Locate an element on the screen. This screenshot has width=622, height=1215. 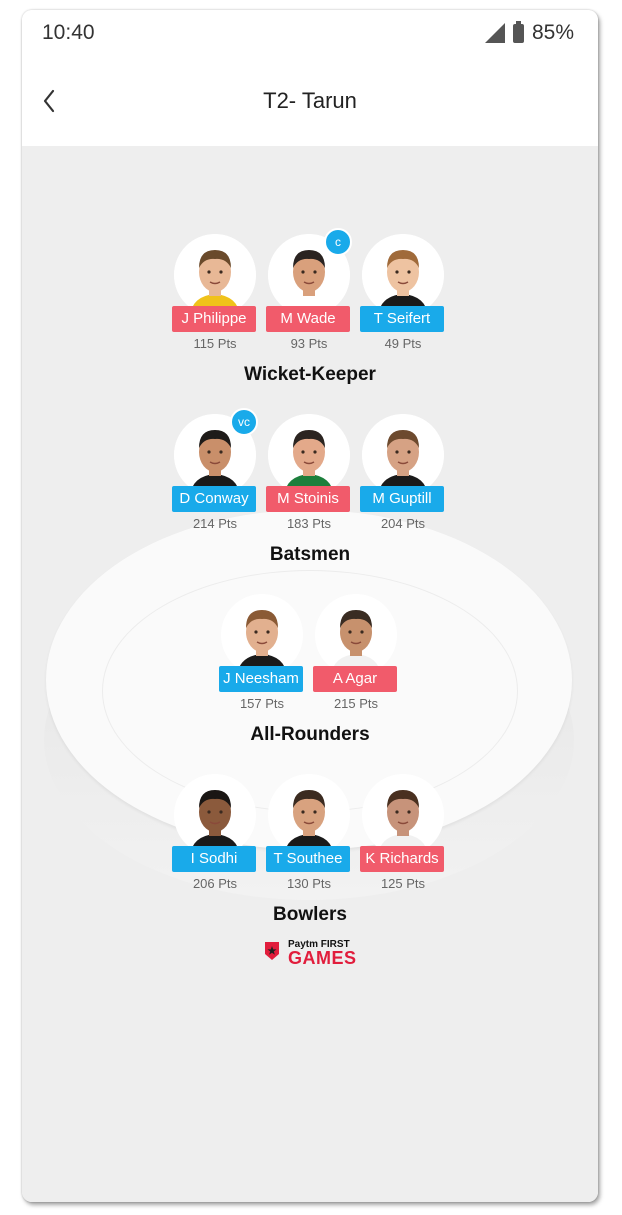
logo-shield-icon is located at coordinates (272, 951).